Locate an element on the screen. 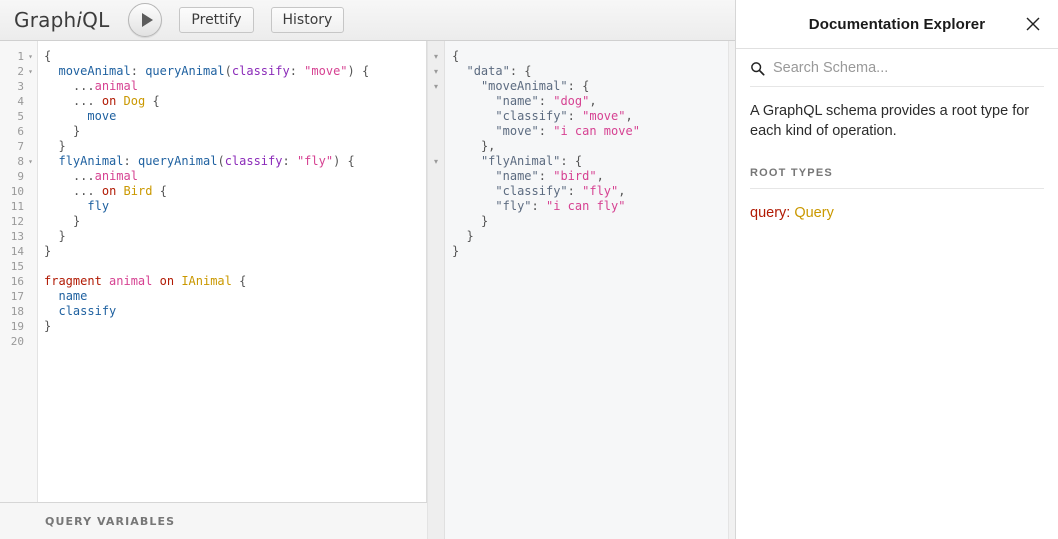 The height and width of the screenshot is (539, 1058). doc-root-type-entry: query: Query is located at coordinates (897, 213).